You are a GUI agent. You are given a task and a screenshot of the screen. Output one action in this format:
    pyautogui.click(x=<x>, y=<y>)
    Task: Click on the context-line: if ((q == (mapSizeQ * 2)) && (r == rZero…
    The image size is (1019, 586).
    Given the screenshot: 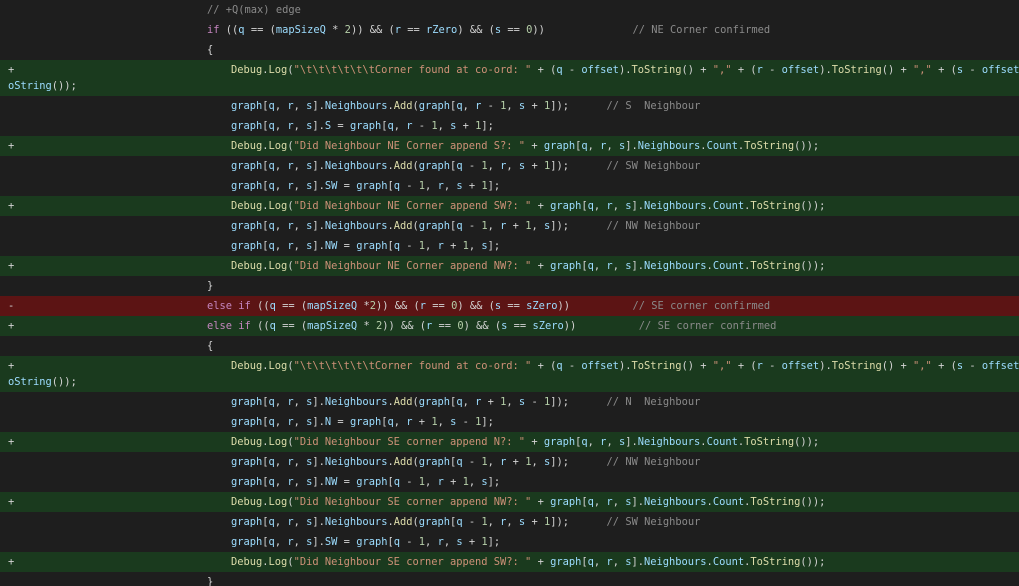 What is the action you would take?
    pyautogui.click(x=509, y=30)
    